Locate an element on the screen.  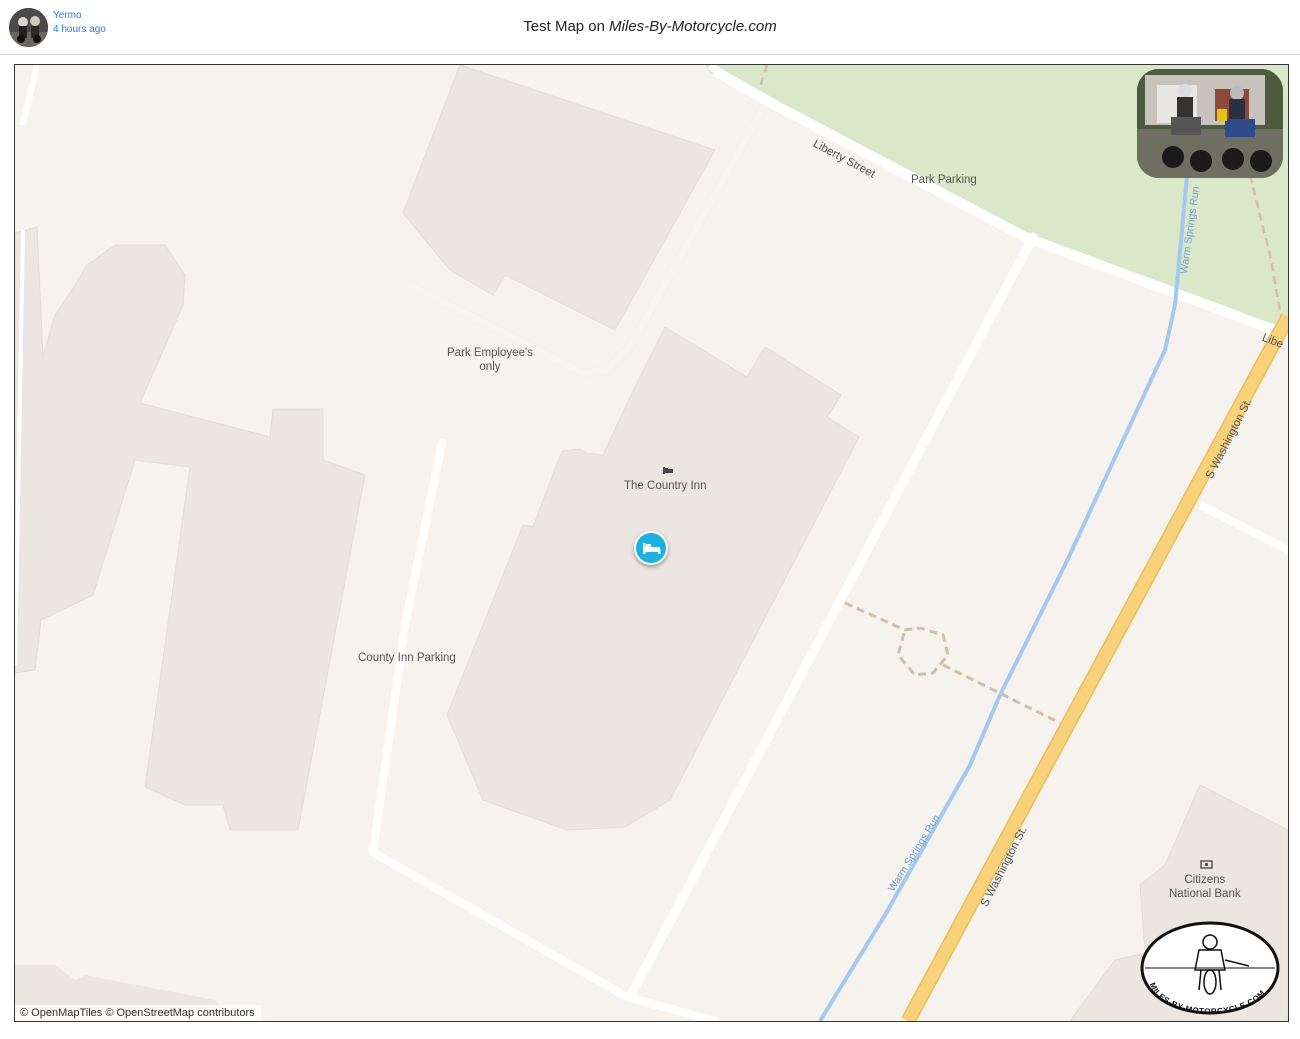
inset-photo is located at coordinates (1210, 123).